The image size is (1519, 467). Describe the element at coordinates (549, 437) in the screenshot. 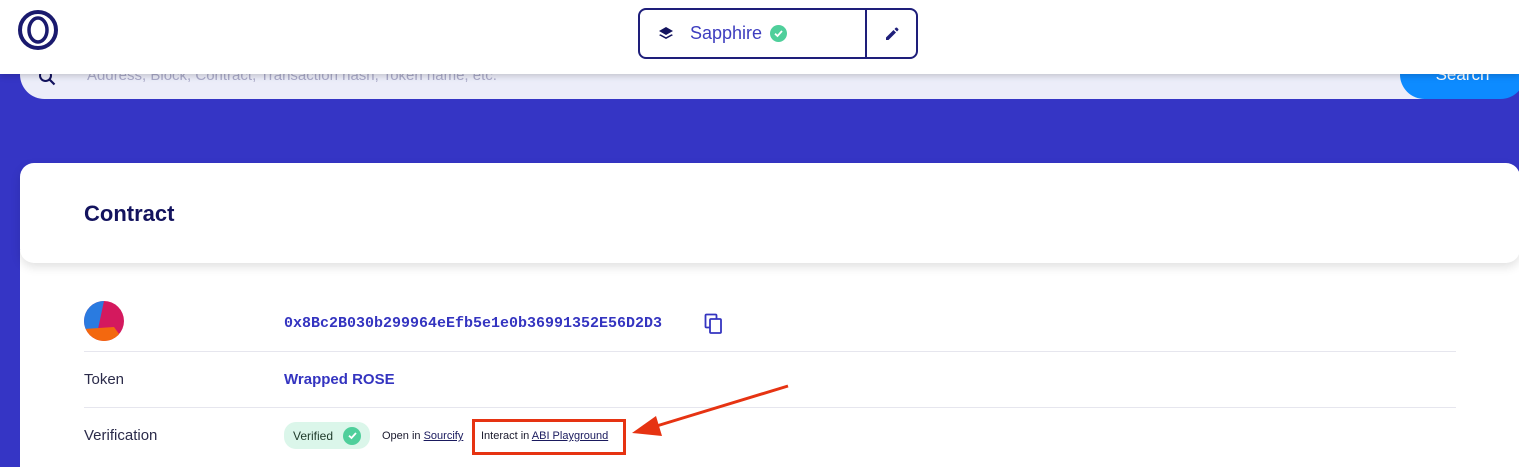

I see `annotation-highlight-box` at that location.